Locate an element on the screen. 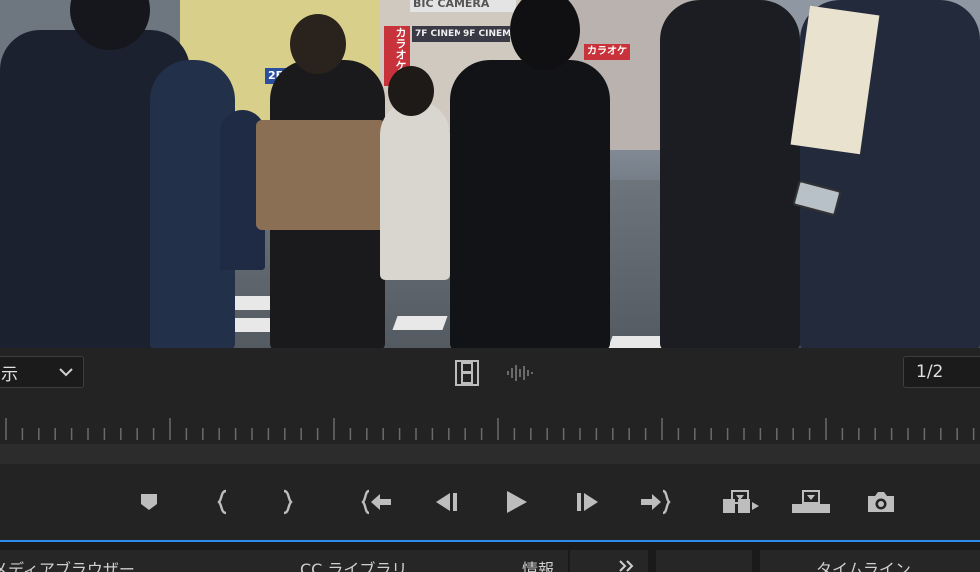 The image size is (980, 572). mark-out-icon is located at coordinates (288, 502).